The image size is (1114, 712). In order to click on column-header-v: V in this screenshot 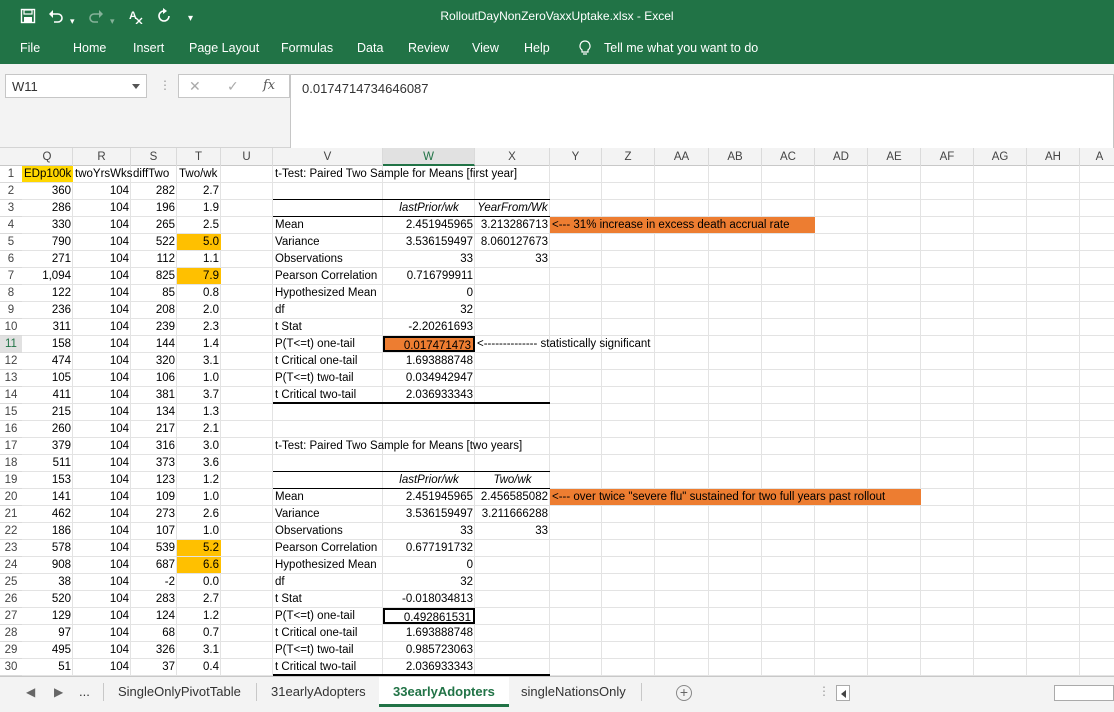, I will do `click(328, 157)`.